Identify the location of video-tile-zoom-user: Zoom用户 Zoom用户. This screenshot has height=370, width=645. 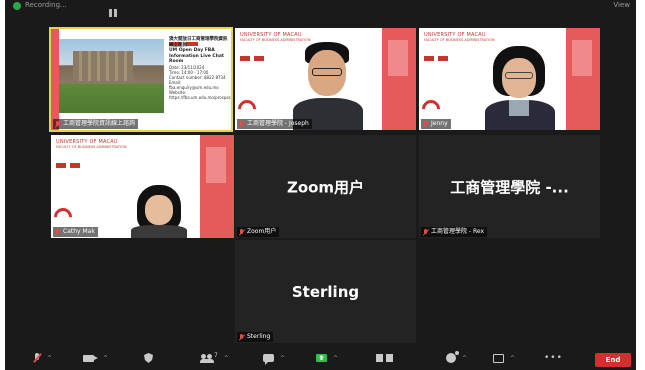
(325, 186).